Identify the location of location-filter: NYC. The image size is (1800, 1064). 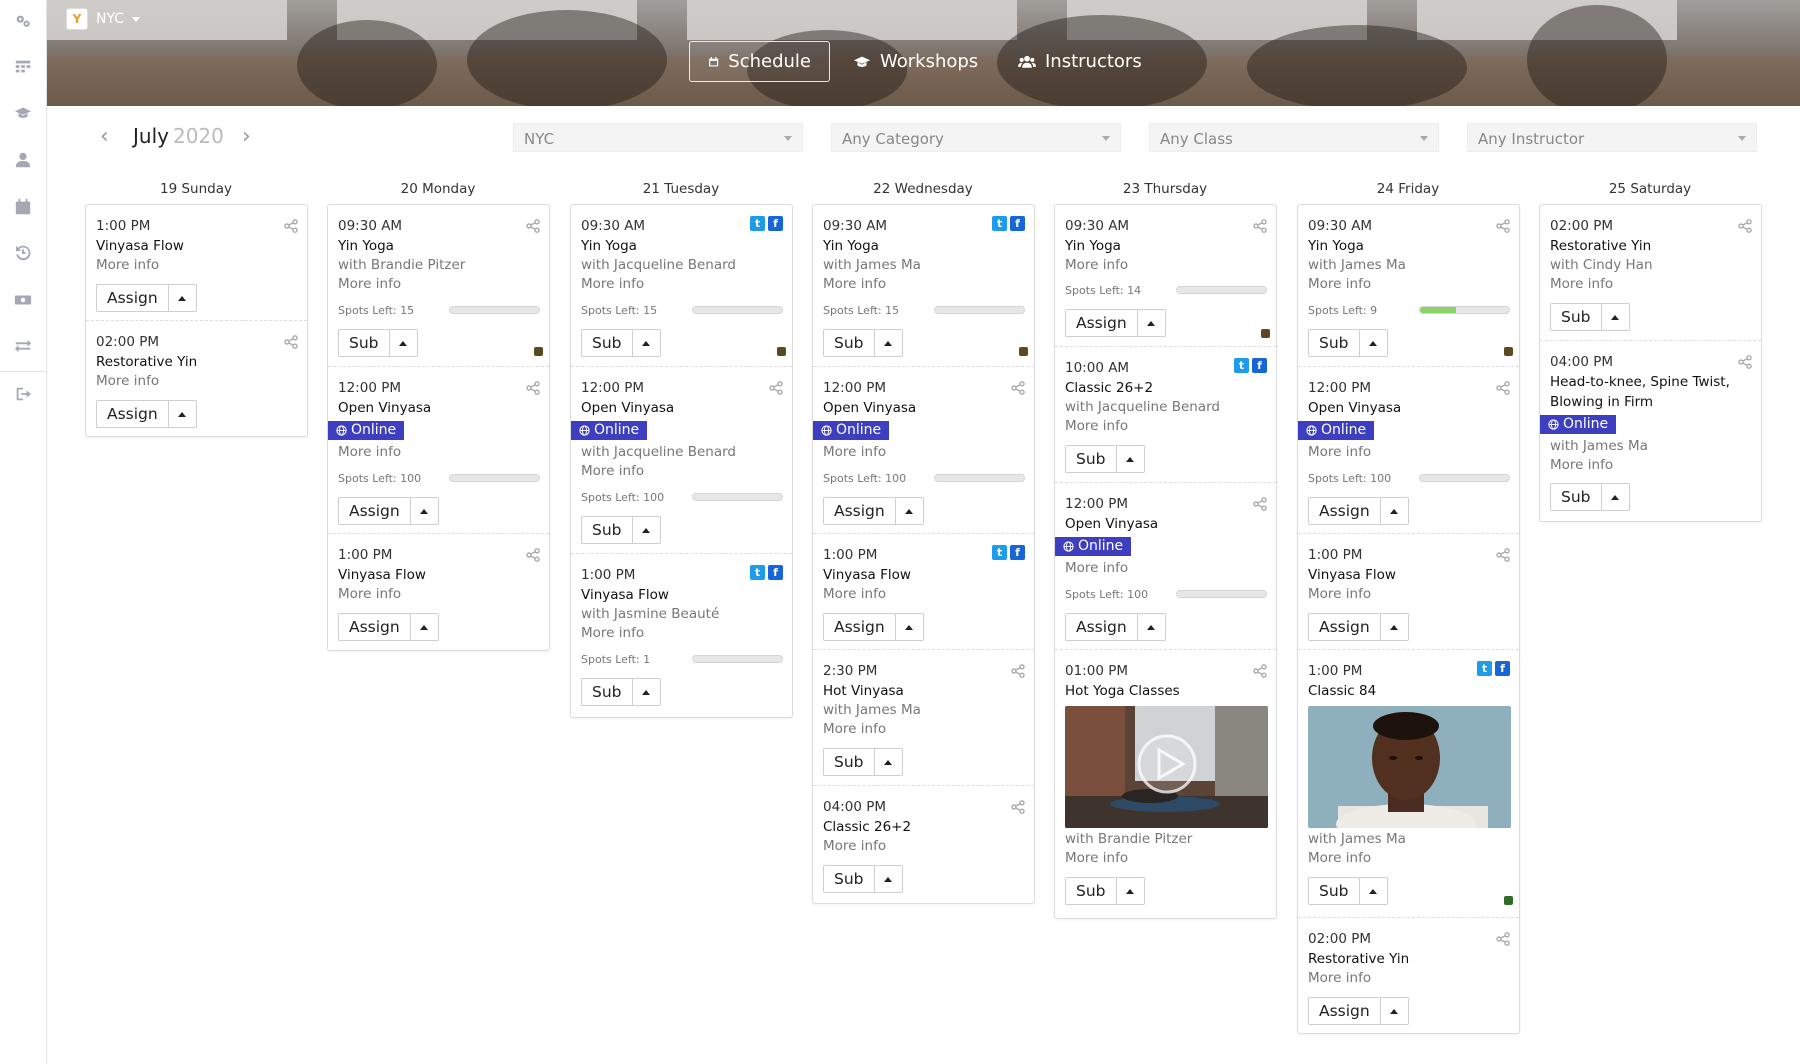
(658, 137).